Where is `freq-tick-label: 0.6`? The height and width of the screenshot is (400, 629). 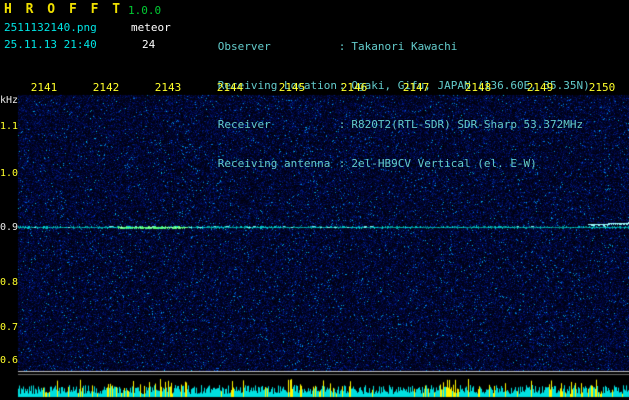 freq-tick-label: 0.6 is located at coordinates (9, 360).